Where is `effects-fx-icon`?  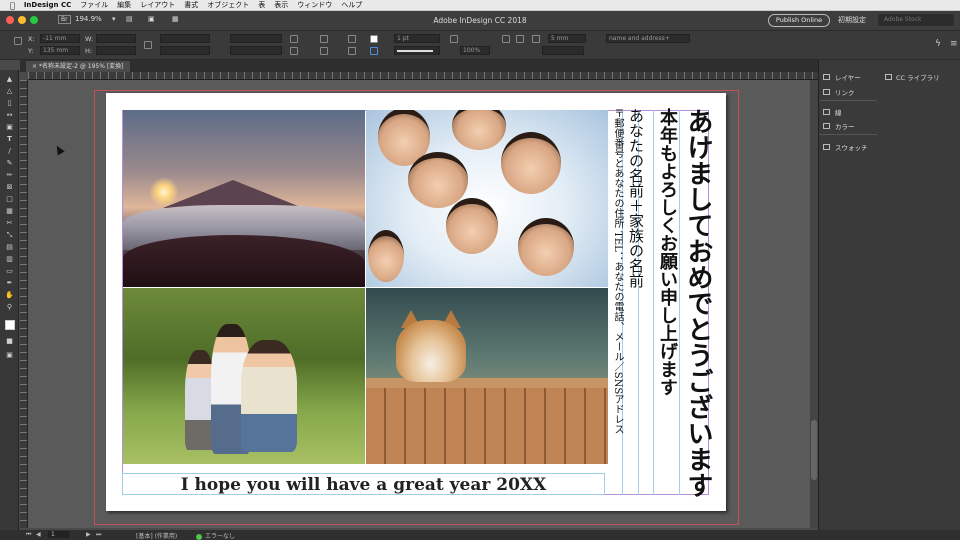 effects-fx-icon is located at coordinates (454, 39).